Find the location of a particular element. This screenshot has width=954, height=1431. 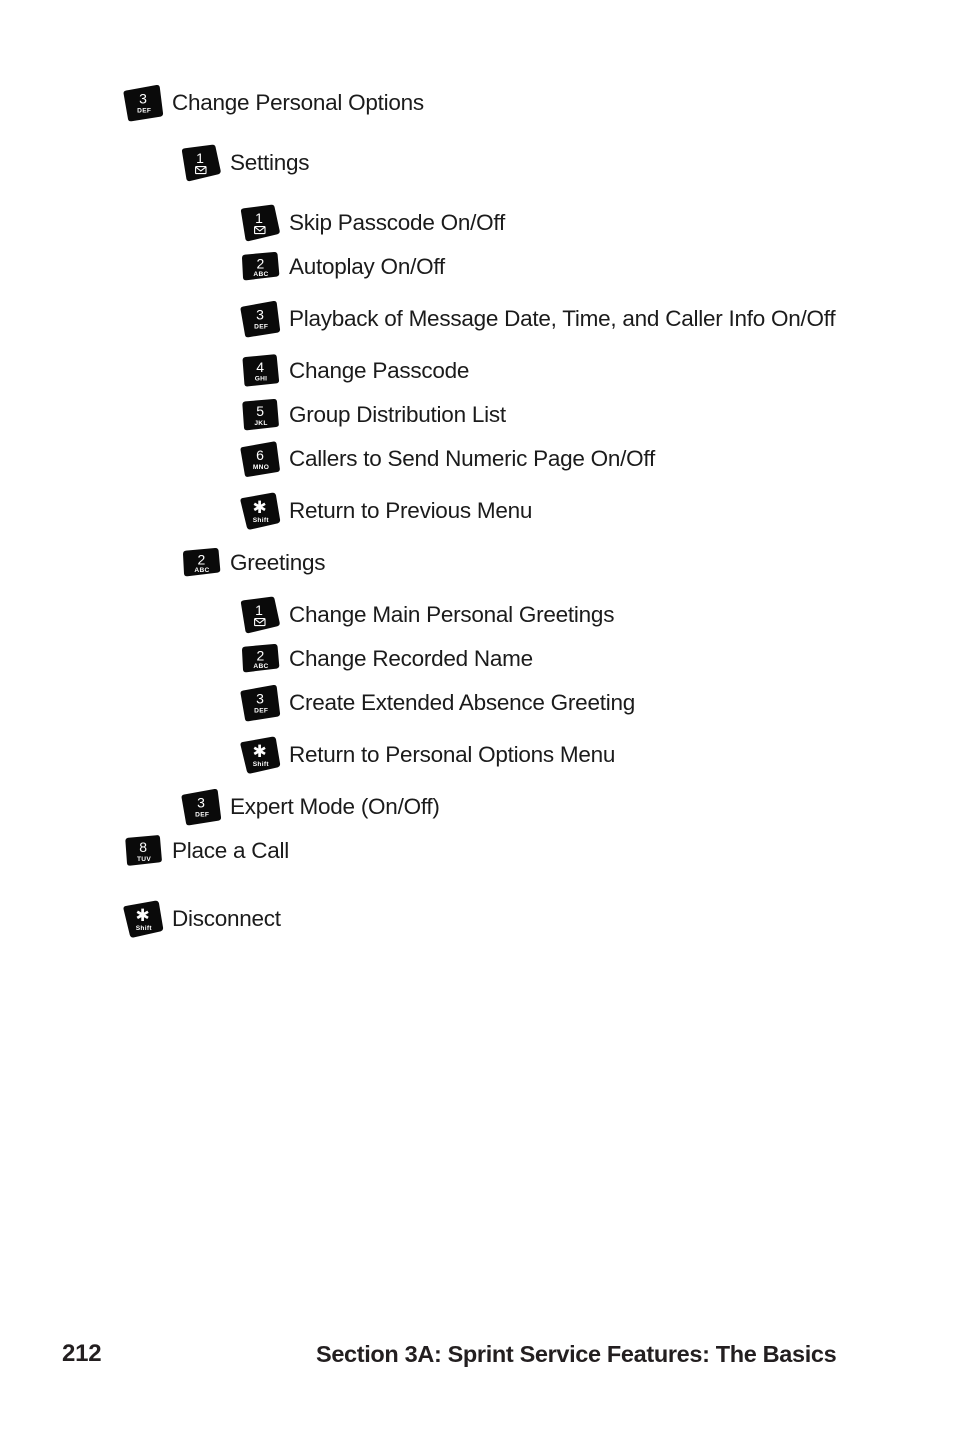

menu-item-return-previous-menu: ✱ Shift Return to Previous Menu is located at coordinates (477, 511).